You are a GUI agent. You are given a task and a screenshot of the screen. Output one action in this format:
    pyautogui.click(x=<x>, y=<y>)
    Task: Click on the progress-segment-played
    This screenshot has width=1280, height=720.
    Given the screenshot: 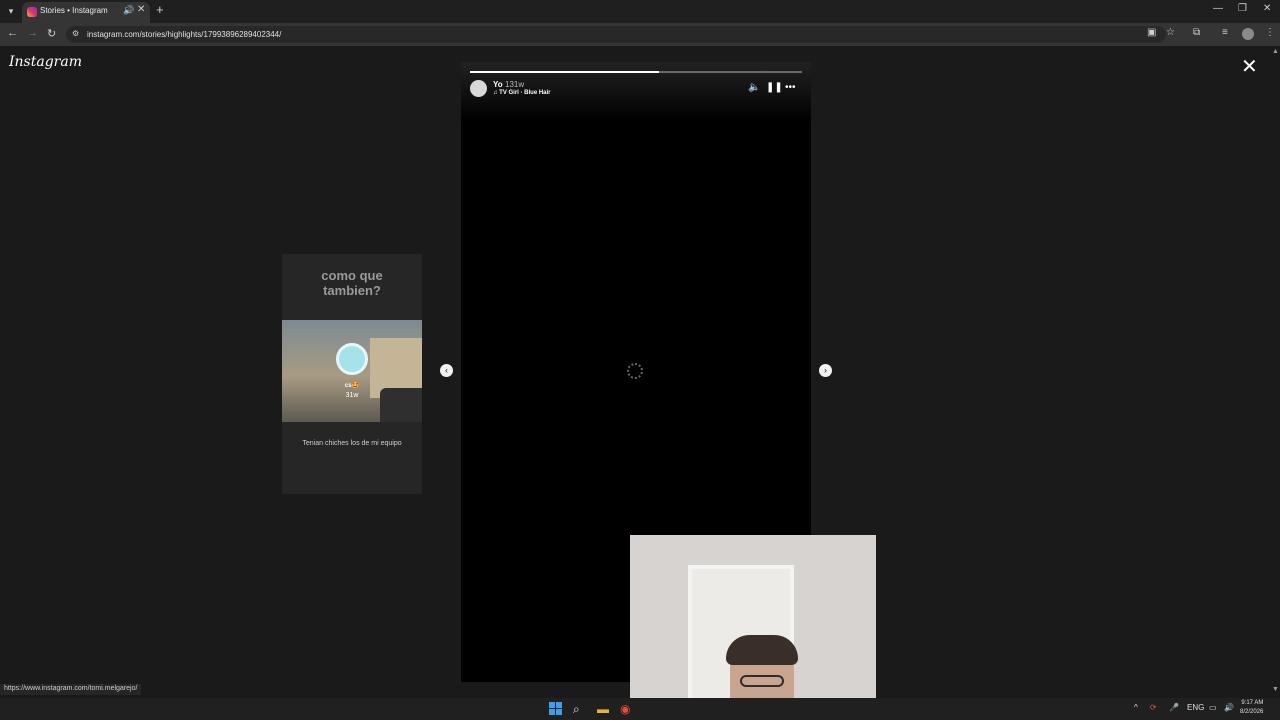 What is the action you would take?
    pyautogui.click(x=564, y=72)
    